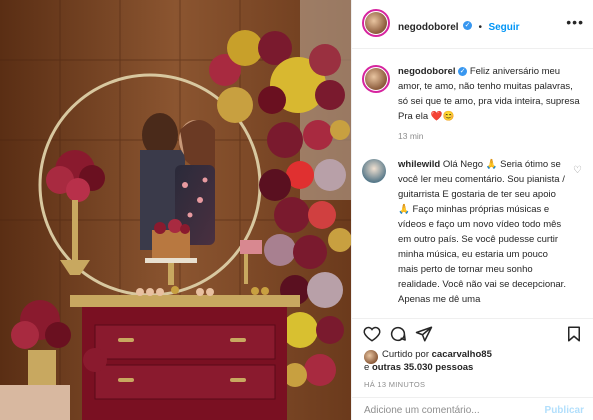 The width and height of the screenshot is (593, 420). What do you see at coordinates (394, 384) in the screenshot?
I see `post-time-ago: HÁ 13 MINUTOS` at bounding box center [394, 384].